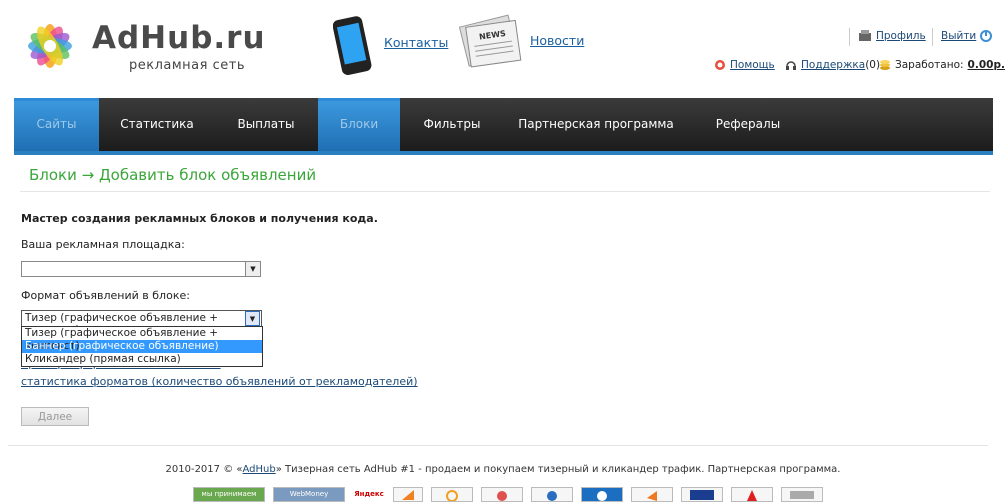 This screenshot has width=1006, height=502. What do you see at coordinates (266, 124) in the screenshot?
I see `nav-item-payouts: Выплаты` at bounding box center [266, 124].